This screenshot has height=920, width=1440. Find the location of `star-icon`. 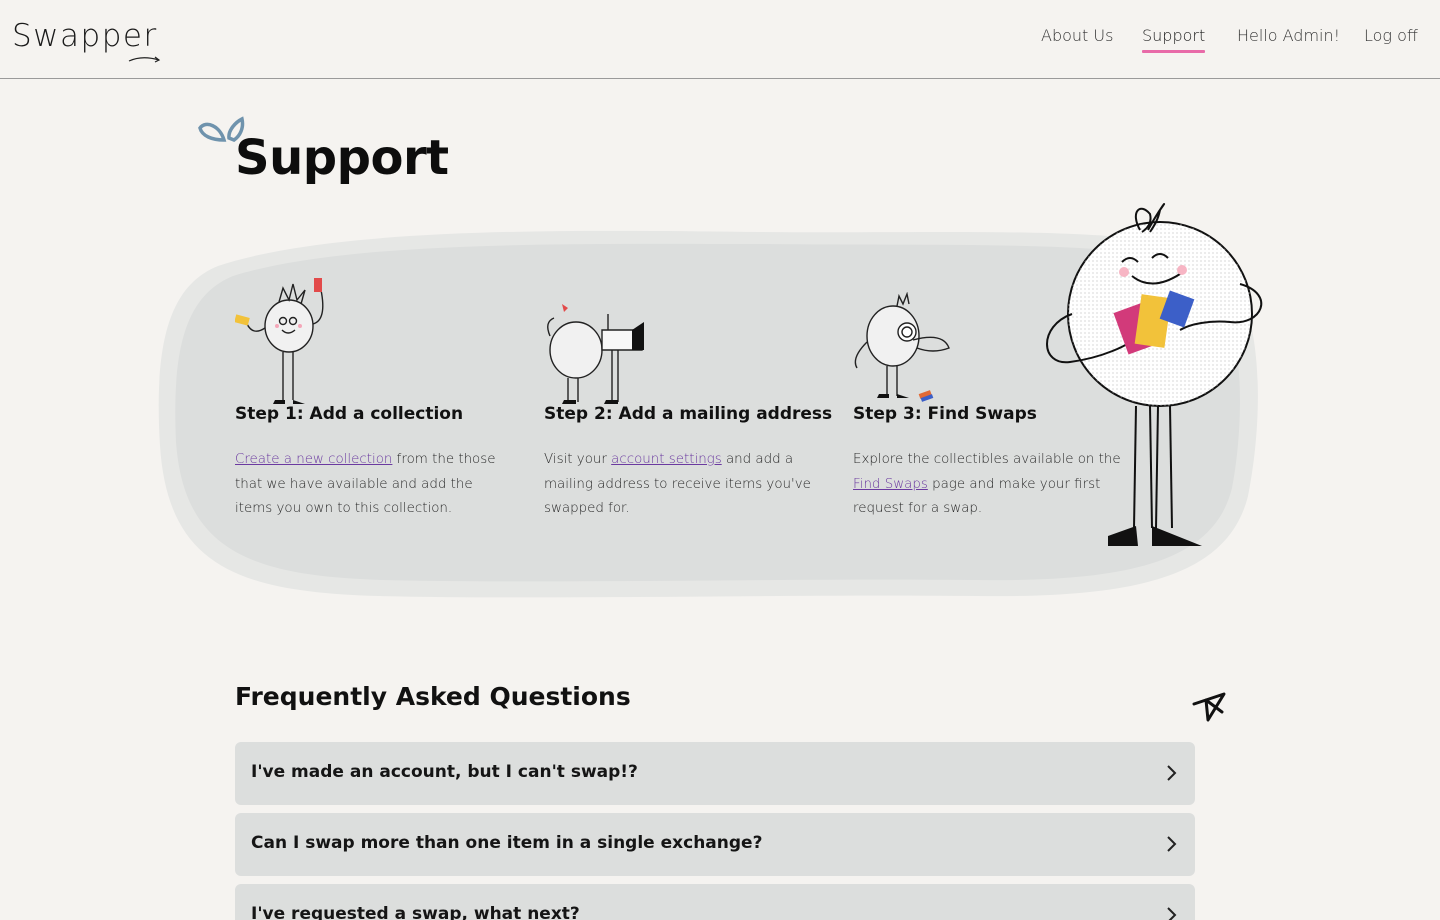

star-icon is located at coordinates (1209, 707).